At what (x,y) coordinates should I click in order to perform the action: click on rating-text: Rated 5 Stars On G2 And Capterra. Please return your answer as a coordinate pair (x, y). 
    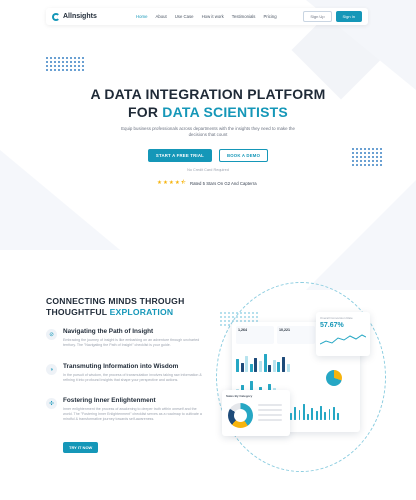
    Looking at the image, I should click on (223, 183).